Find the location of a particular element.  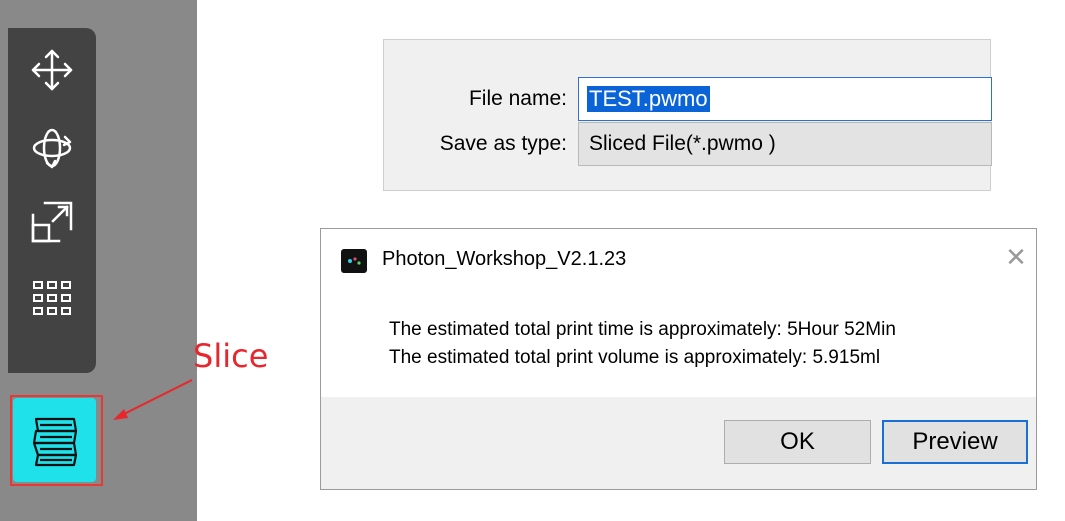

rotate-tool-button is located at coordinates (52, 148).